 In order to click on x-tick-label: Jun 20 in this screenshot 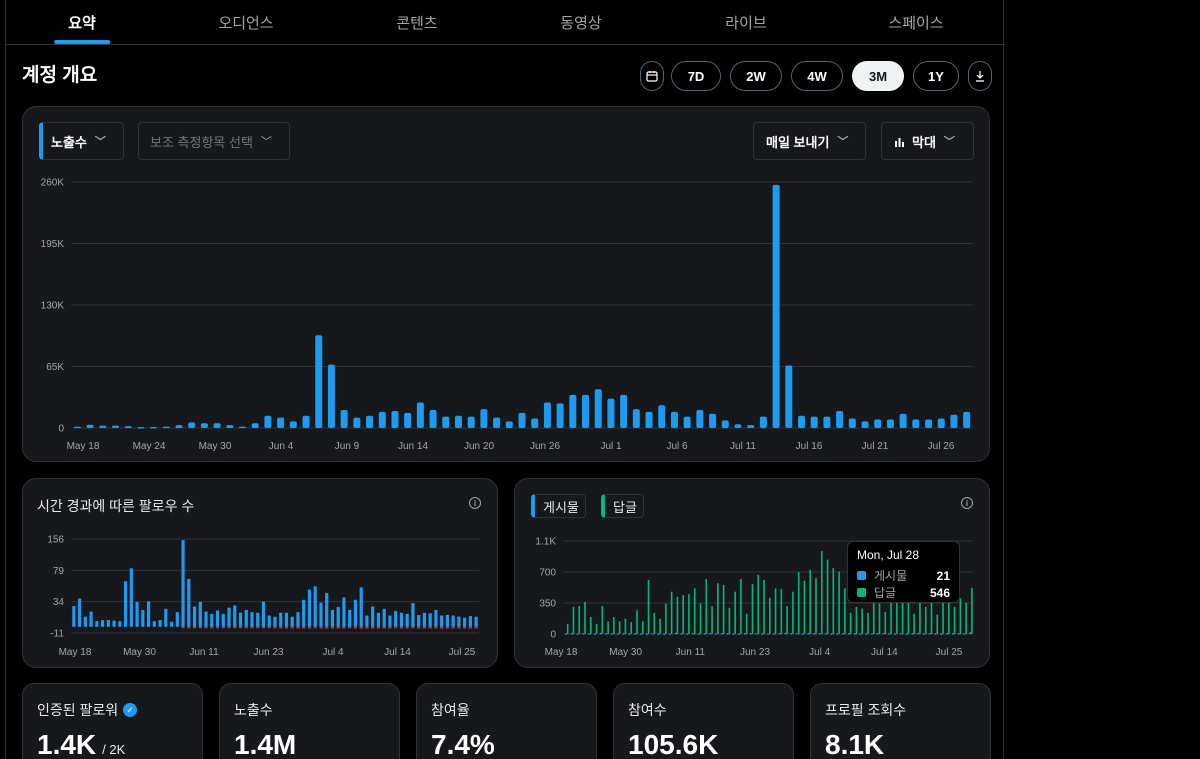, I will do `click(479, 446)`.